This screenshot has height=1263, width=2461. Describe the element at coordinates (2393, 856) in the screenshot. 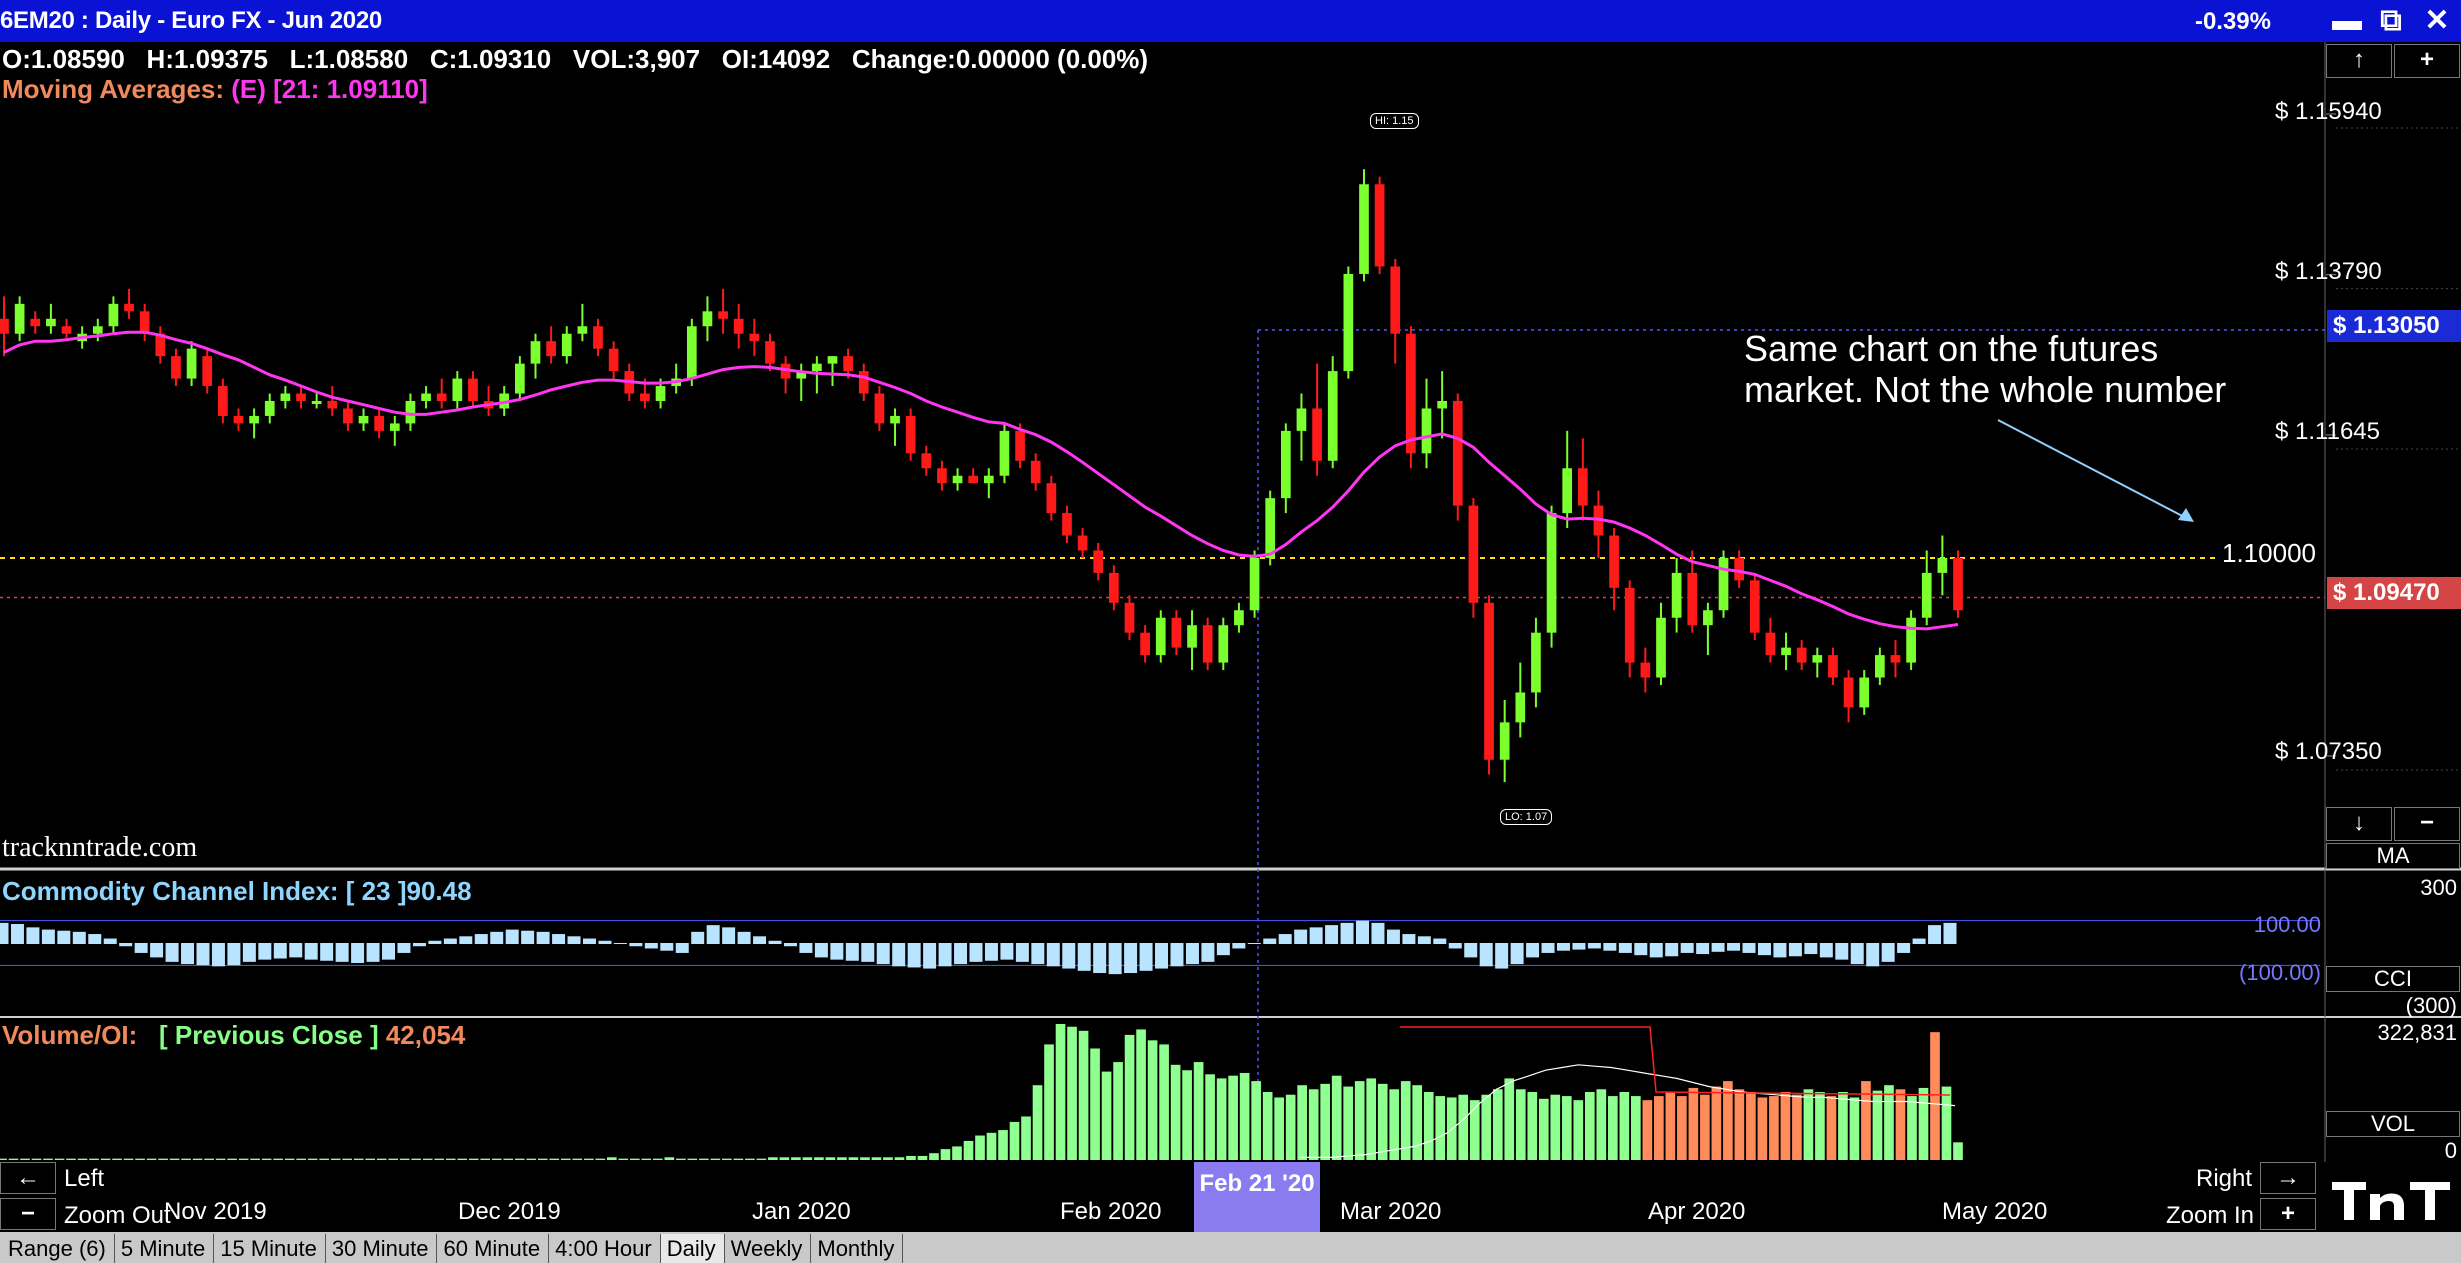

I see `ma-button: MA` at that location.